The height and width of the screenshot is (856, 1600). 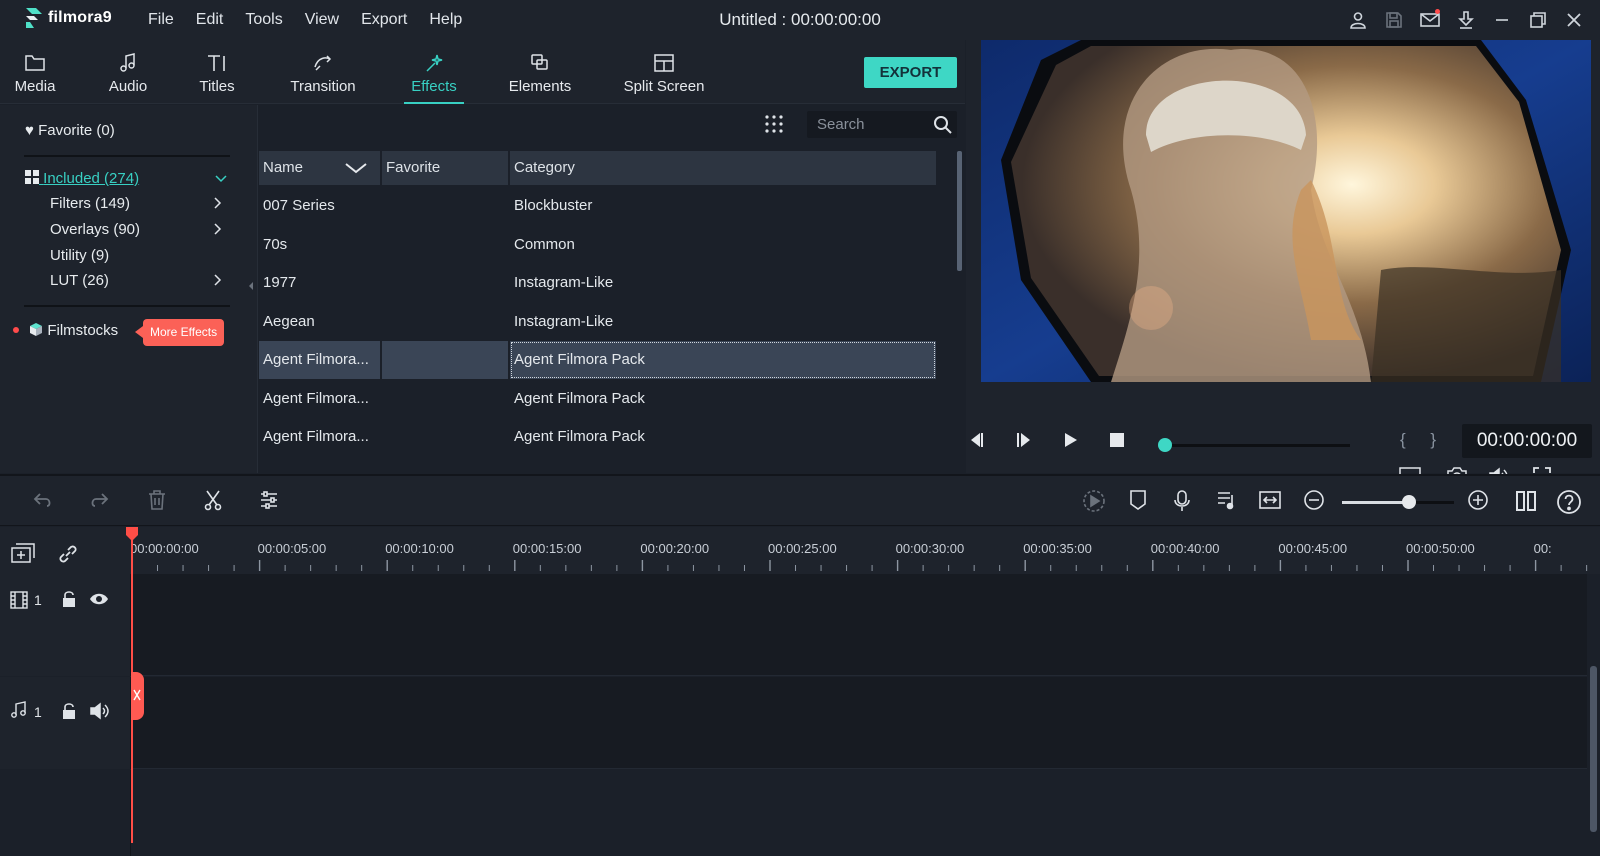 I want to click on zoom-out-icon, so click(x=1314, y=500).